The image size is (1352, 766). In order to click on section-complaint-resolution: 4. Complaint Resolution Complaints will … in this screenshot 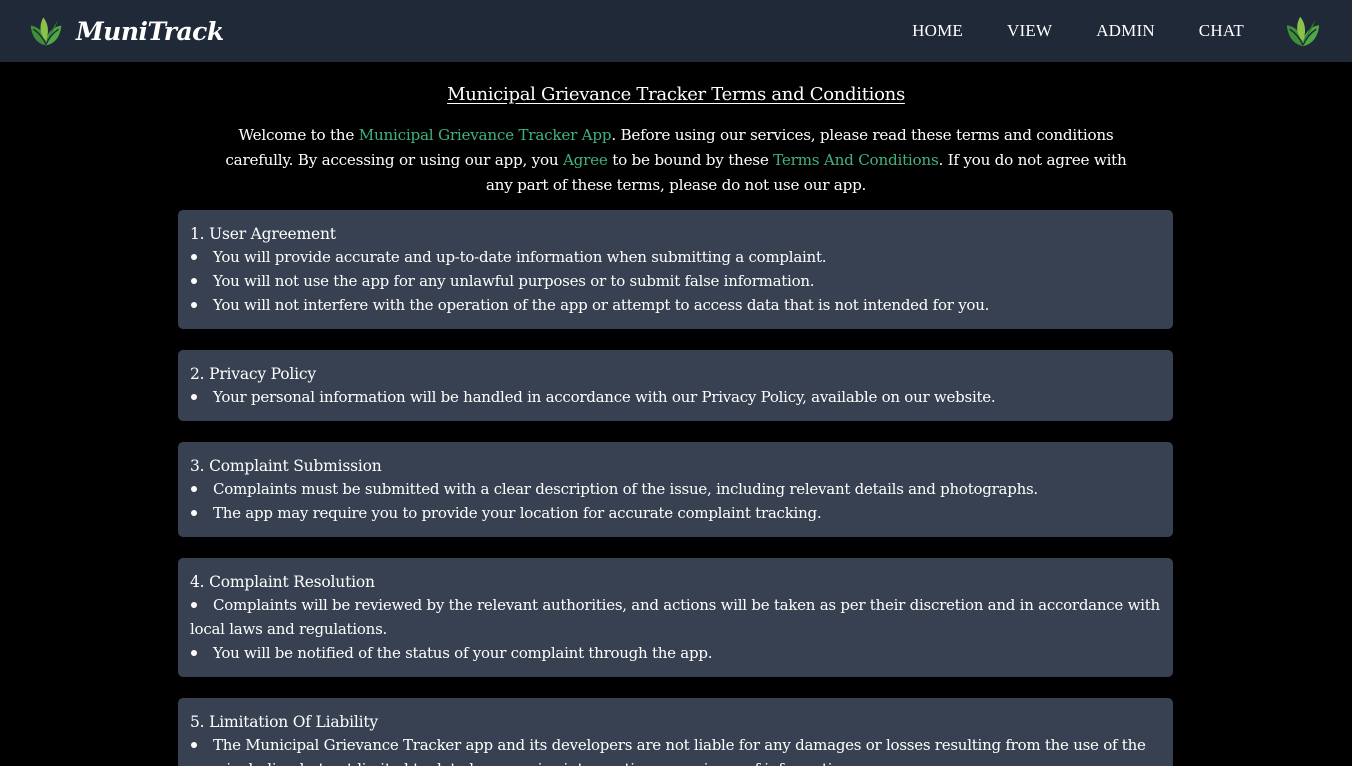, I will do `click(675, 617)`.